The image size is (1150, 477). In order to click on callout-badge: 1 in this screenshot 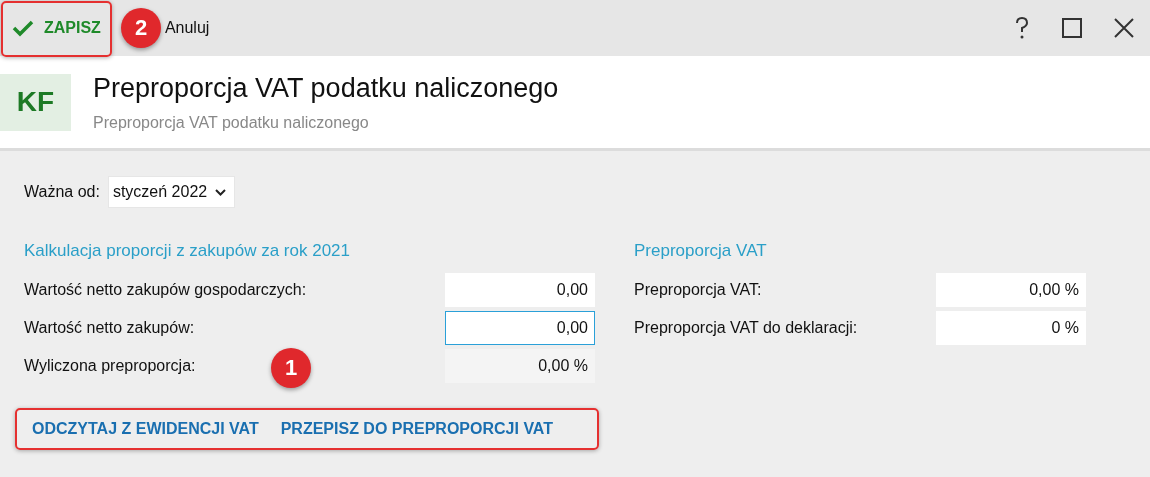, I will do `click(291, 368)`.